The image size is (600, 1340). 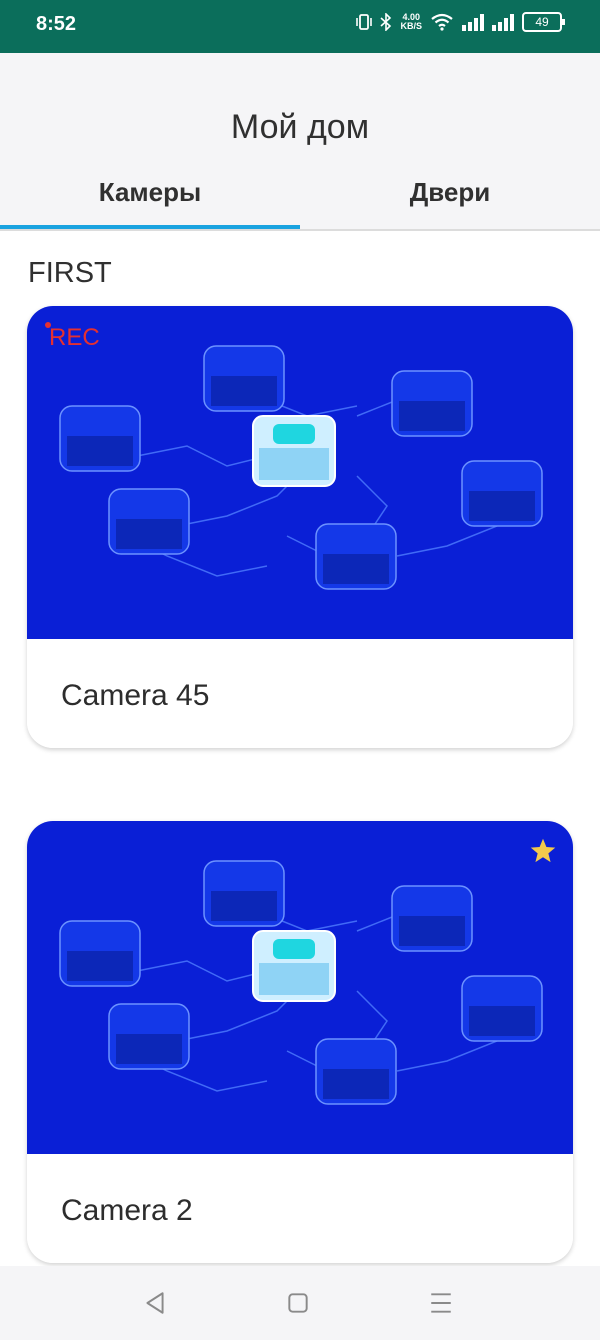 What do you see at coordinates (127, 1210) in the screenshot?
I see `camera-name: Camera 2` at bounding box center [127, 1210].